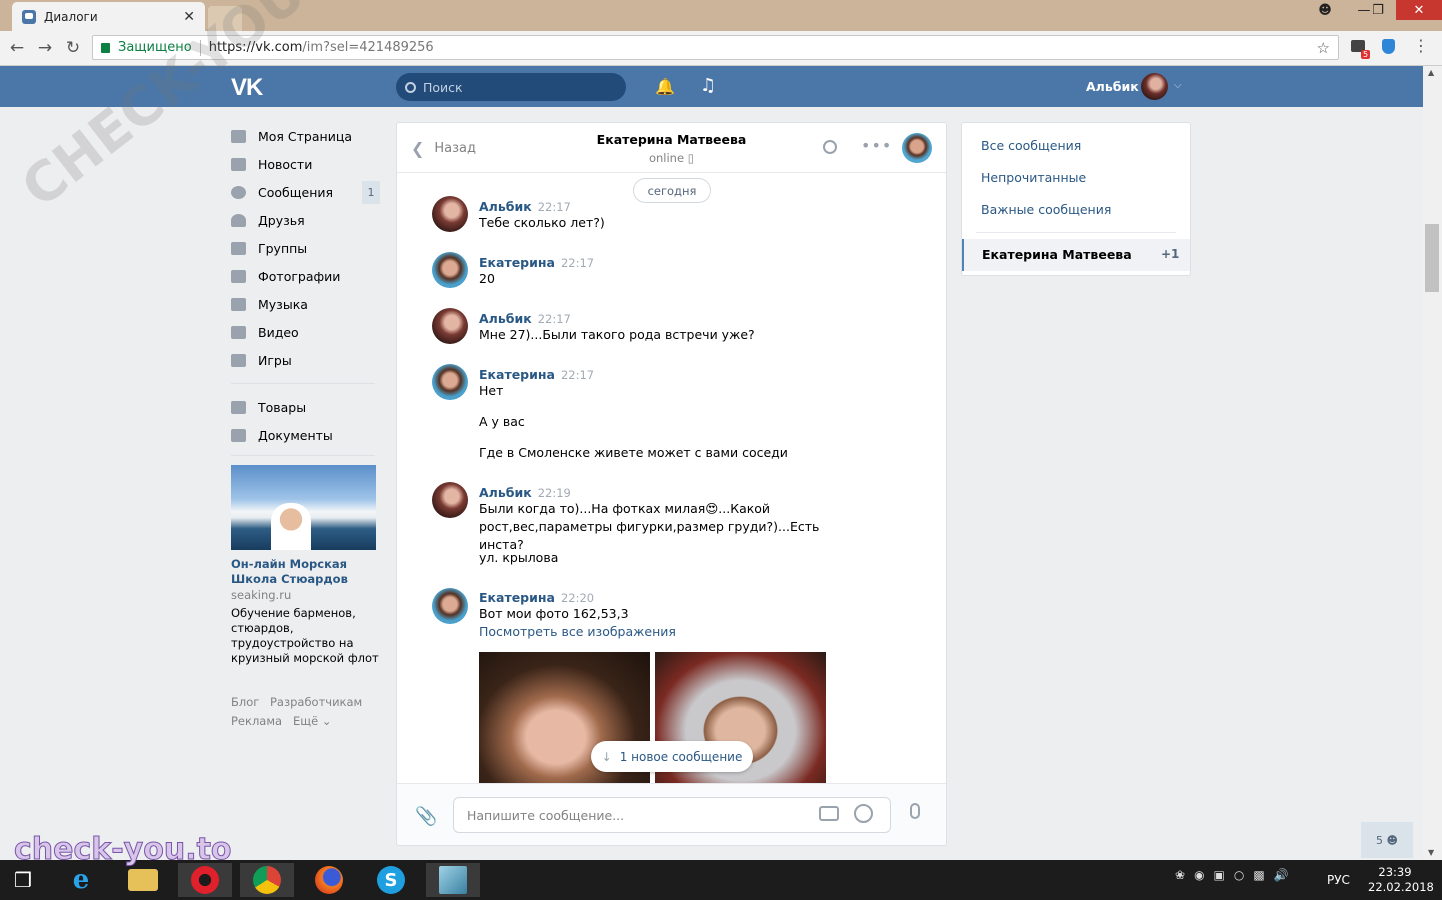 The image size is (1442, 900). What do you see at coordinates (1431, 72) in the screenshot?
I see `scroll-up-icon: ▲` at bounding box center [1431, 72].